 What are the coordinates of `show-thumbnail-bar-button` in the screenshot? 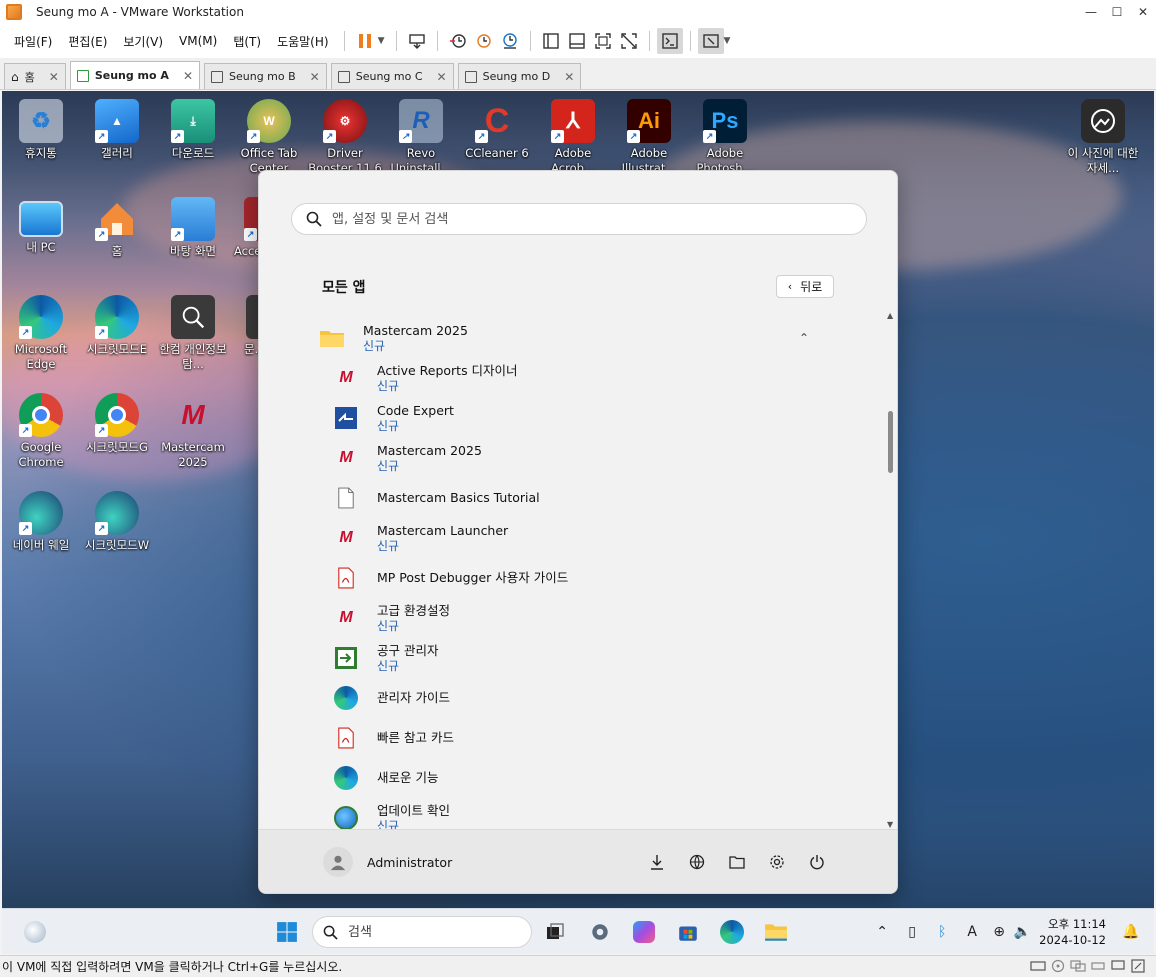 It's located at (577, 41).